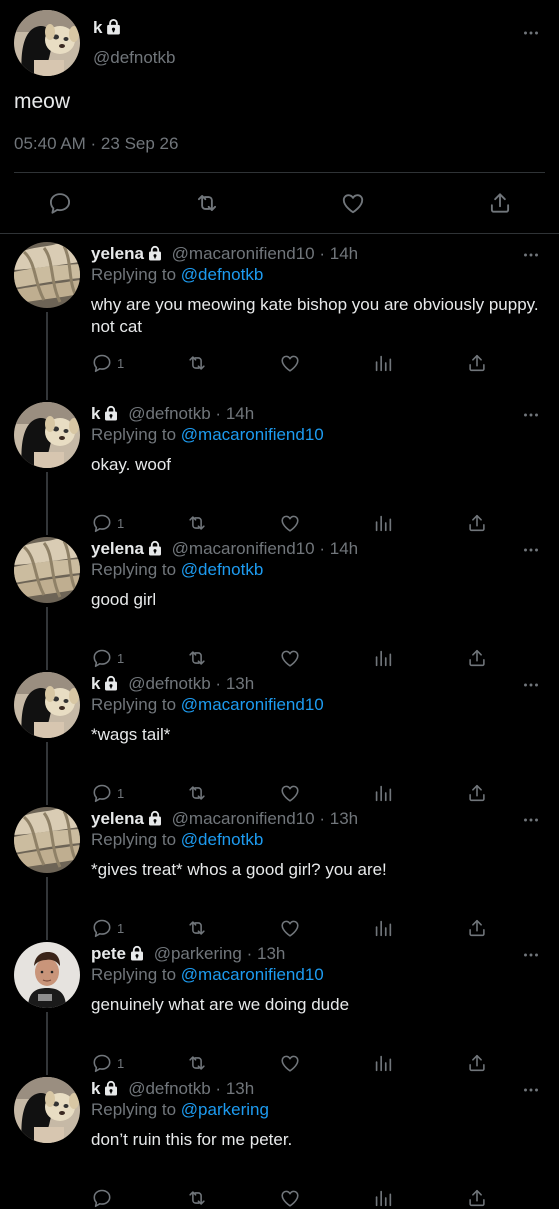 Image resolution: width=559 pixels, height=1209 pixels. I want to click on retweet-icon, so click(197, 793).